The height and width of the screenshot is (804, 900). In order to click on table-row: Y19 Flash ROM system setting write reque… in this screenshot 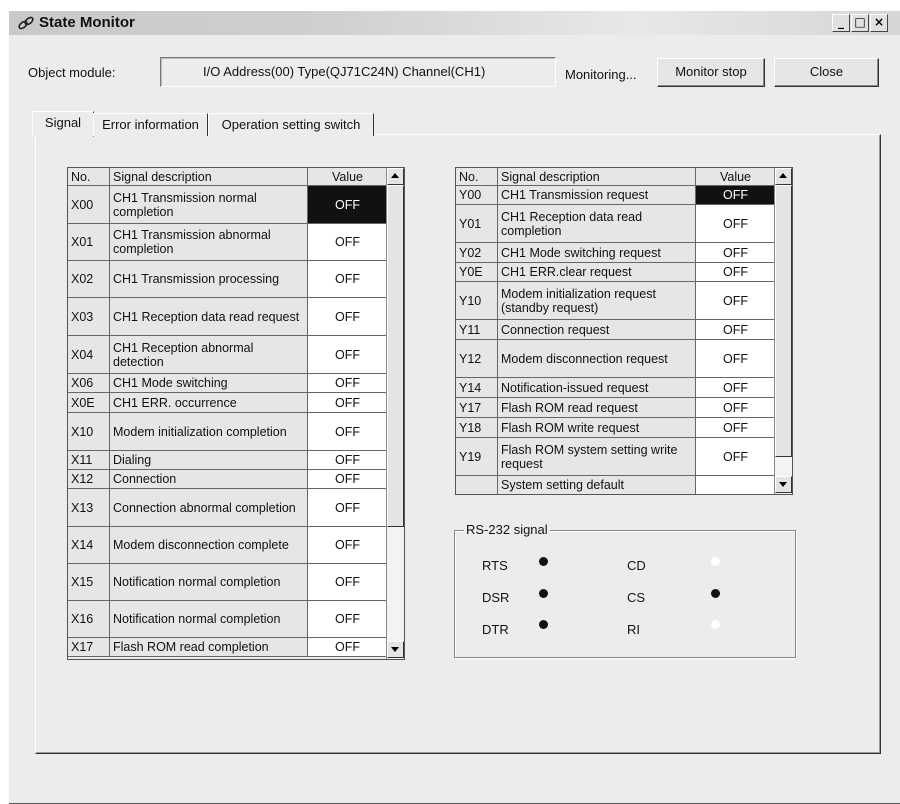, I will do `click(616, 456)`.